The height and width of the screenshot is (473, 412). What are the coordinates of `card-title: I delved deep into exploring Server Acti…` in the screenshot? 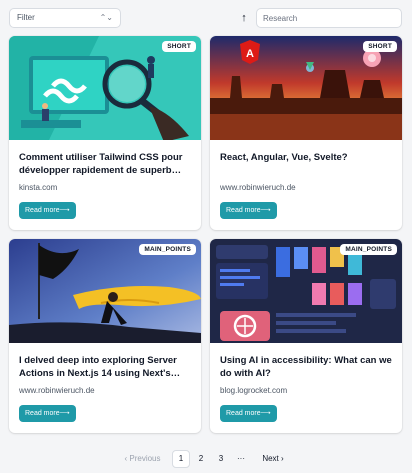 It's located at (105, 367).